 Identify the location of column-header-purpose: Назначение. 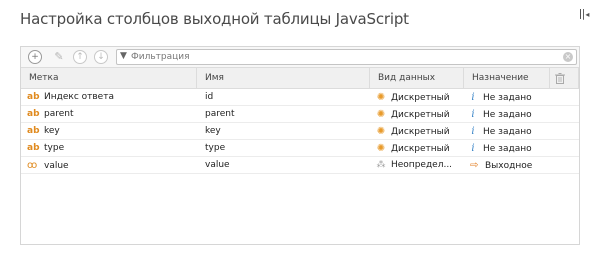
(507, 78).